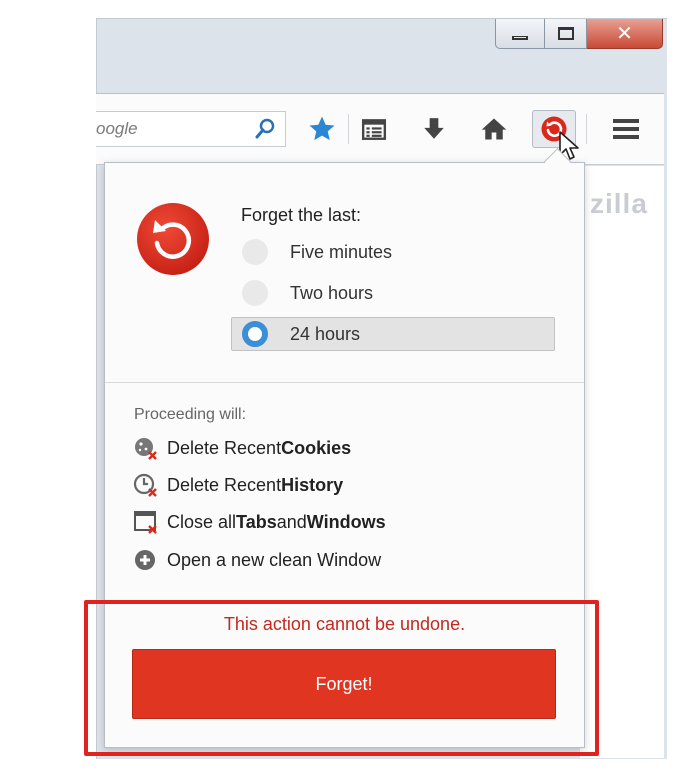 The image size is (700, 774). I want to click on proceeding-title: Proceeding will:, so click(190, 414).